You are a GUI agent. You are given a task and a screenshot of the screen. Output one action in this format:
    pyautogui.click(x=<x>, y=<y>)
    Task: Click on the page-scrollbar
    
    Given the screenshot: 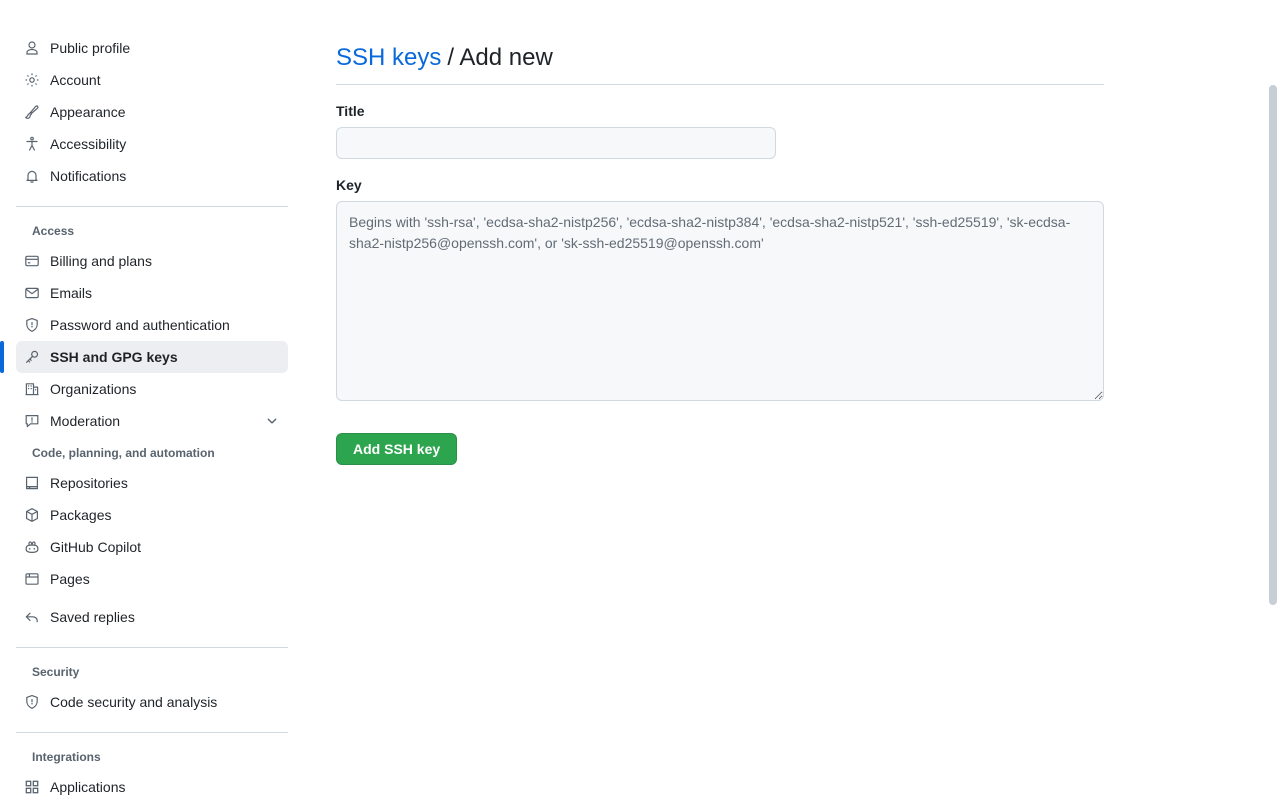 What is the action you would take?
    pyautogui.click(x=1272, y=400)
    